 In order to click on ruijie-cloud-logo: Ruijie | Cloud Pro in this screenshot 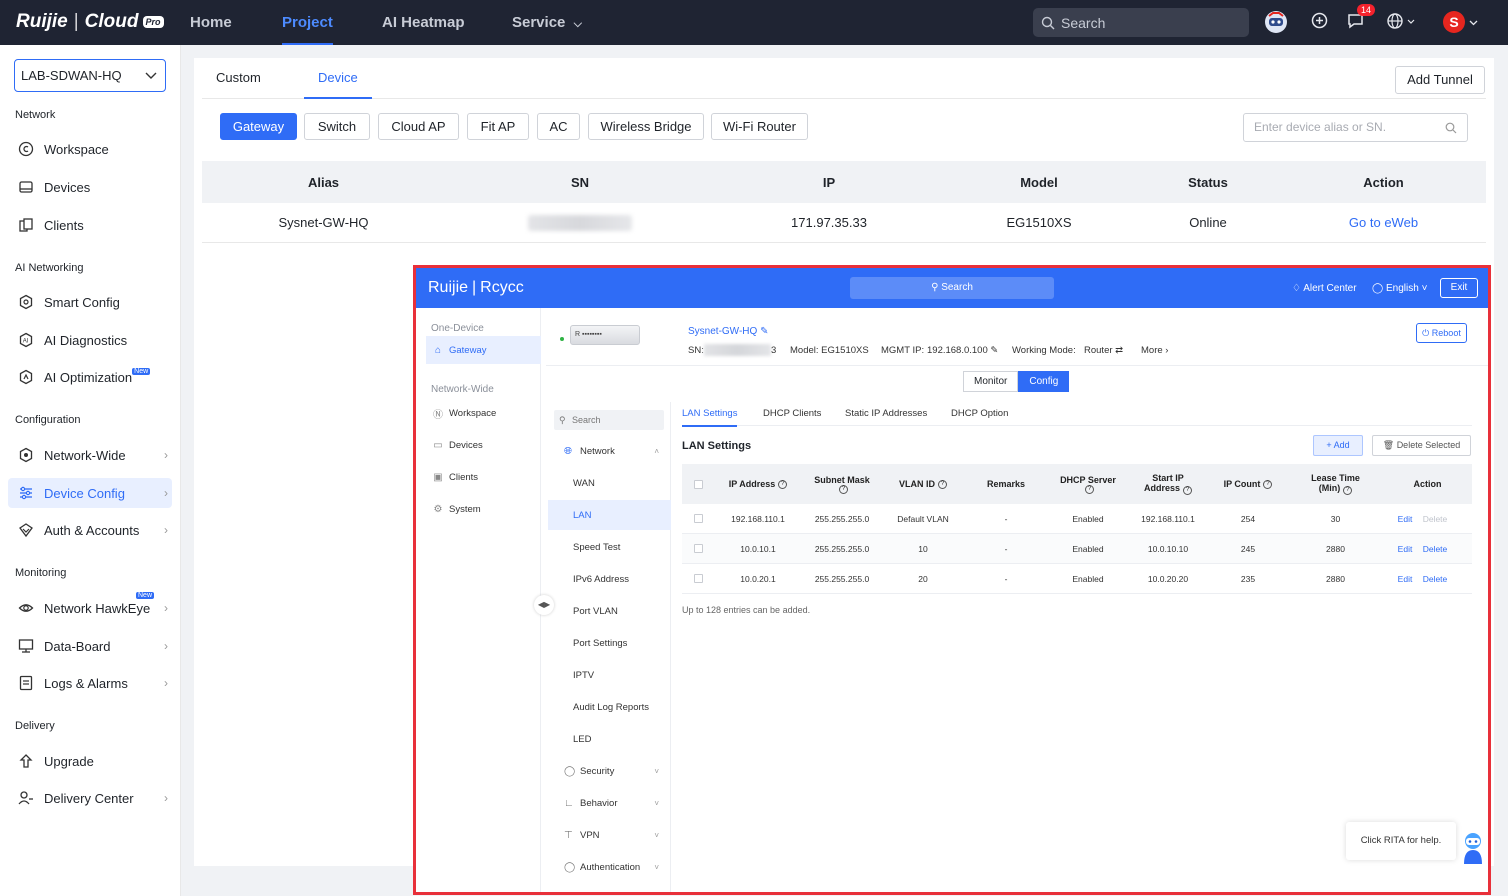, I will do `click(90, 22)`.